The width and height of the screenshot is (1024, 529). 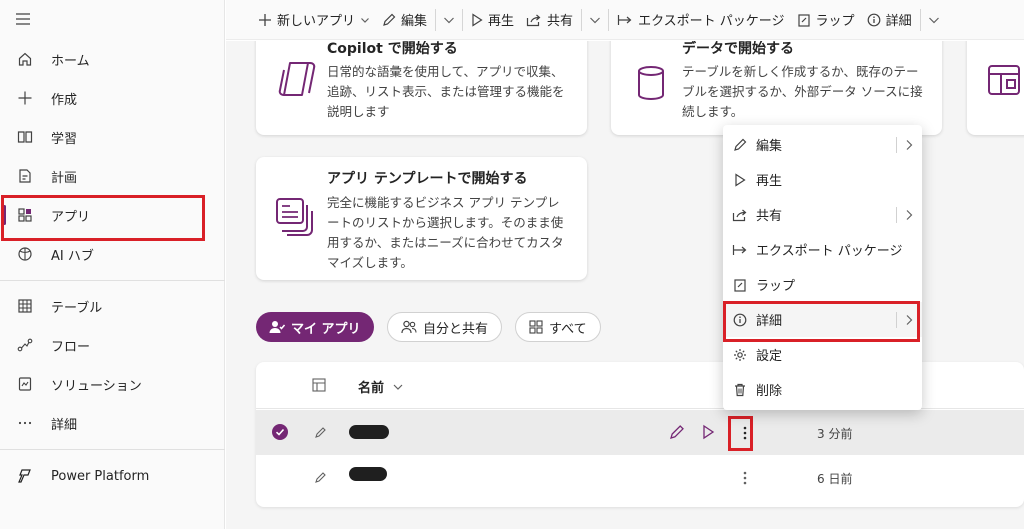 What do you see at coordinates (708, 434) in the screenshot?
I see `row-play-icon` at bounding box center [708, 434].